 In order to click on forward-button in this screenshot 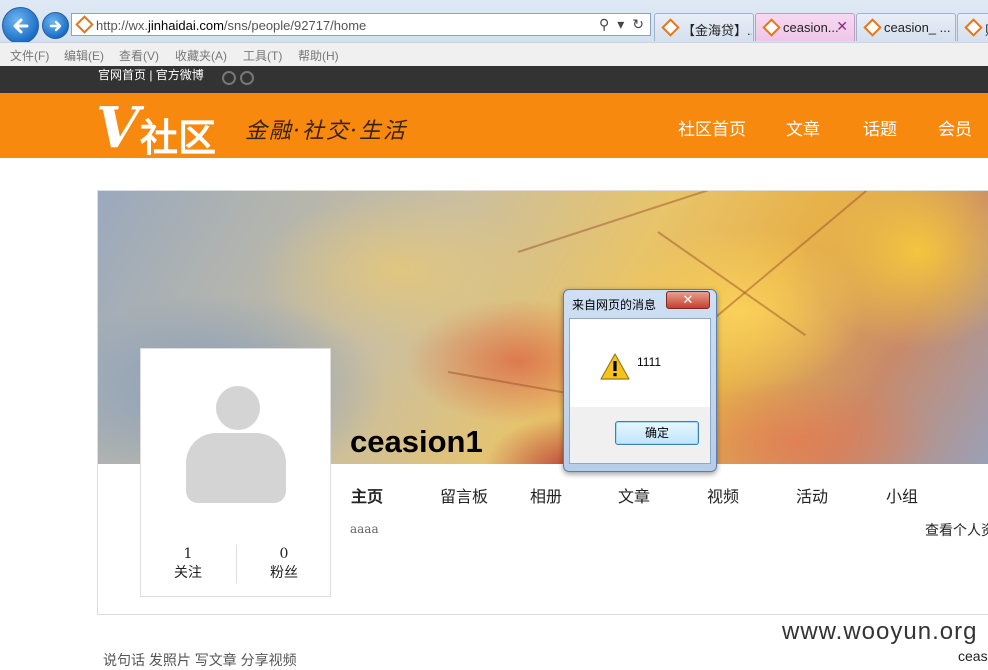, I will do `click(55, 25)`.